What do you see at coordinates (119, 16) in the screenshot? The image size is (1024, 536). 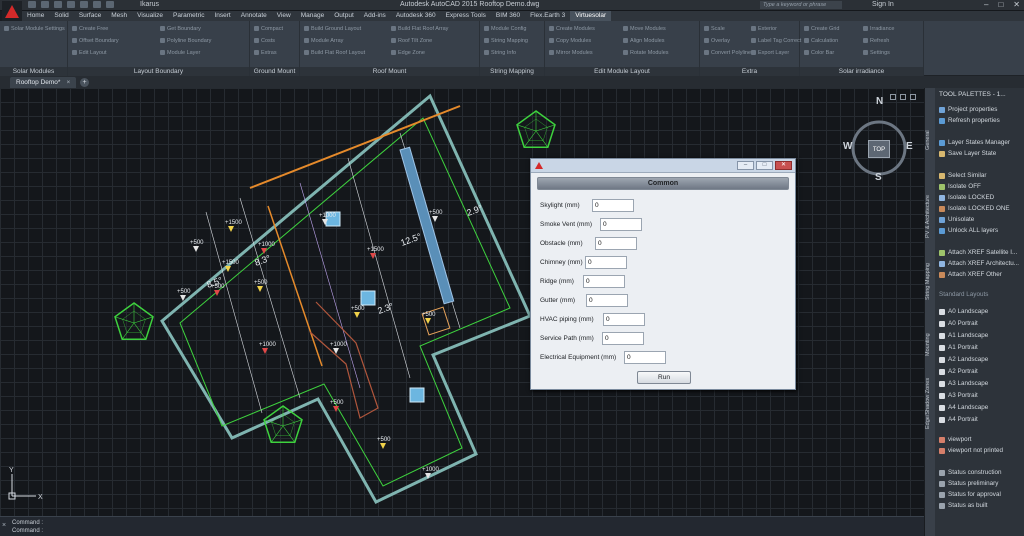 I see `tab-mesh: Mesh` at bounding box center [119, 16].